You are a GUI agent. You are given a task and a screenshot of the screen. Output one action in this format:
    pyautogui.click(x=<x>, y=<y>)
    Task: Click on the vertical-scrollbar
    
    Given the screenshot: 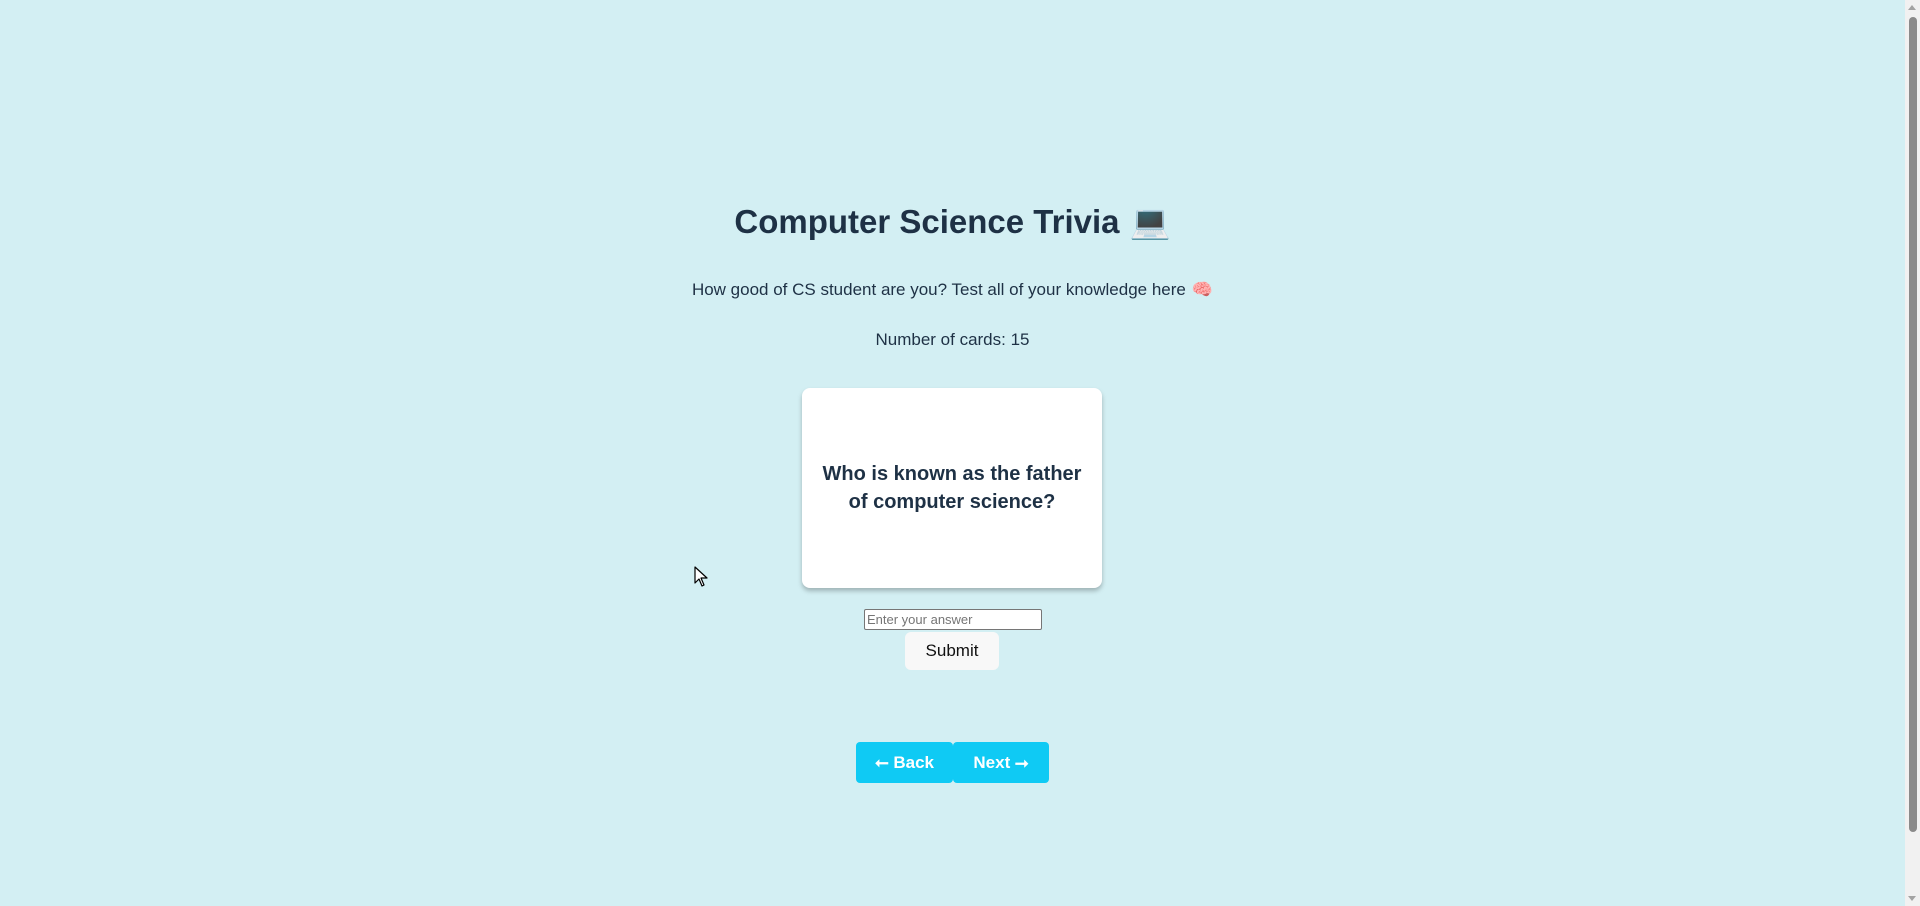 What is the action you would take?
    pyautogui.click(x=1912, y=453)
    